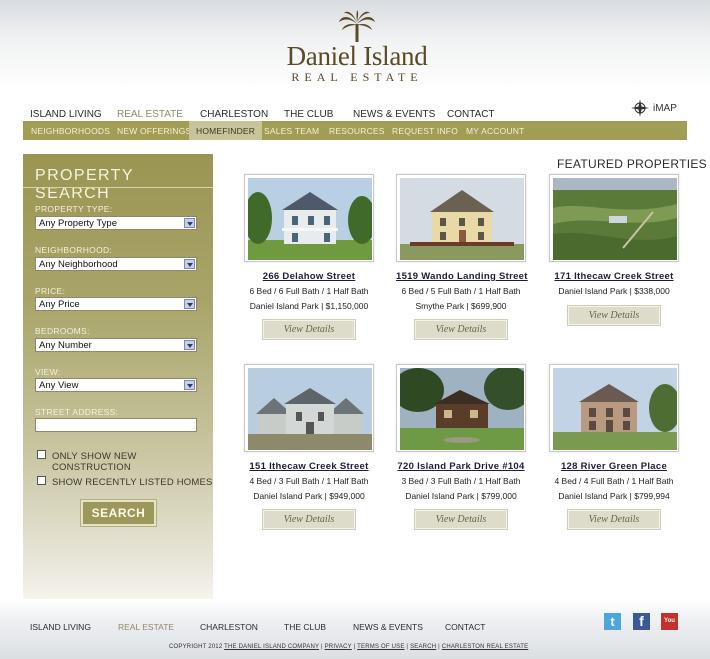 The image size is (710, 659). Describe the element at coordinates (461, 466) in the screenshot. I see `property-address-5: 720 Island Park Drive #104` at that location.